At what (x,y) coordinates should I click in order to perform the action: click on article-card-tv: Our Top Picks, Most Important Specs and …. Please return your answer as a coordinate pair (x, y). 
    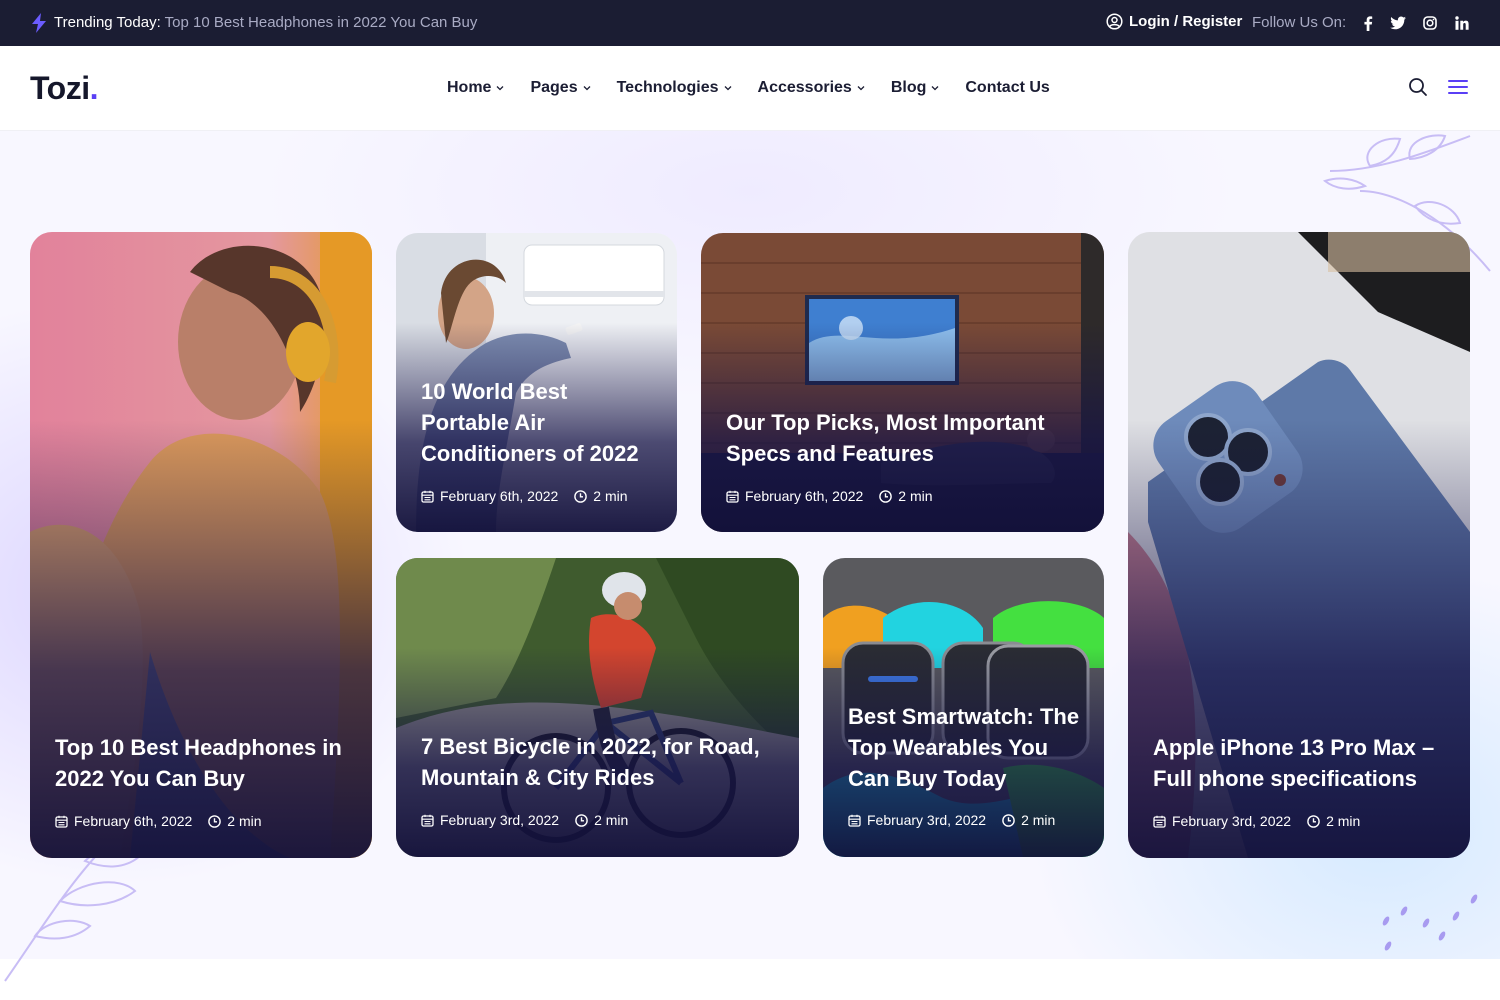
    Looking at the image, I should click on (902, 382).